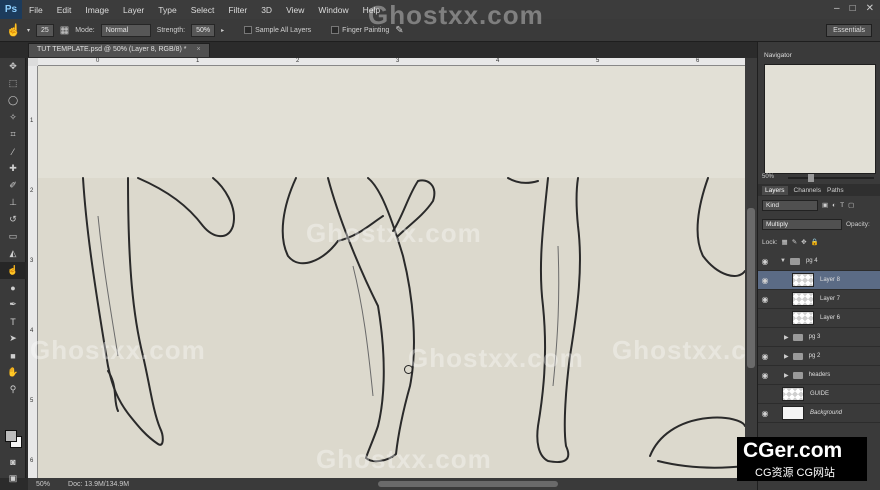 The image size is (880, 490). Describe the element at coordinates (794, 242) in the screenshot. I see `lock-paint-icon: ✎` at that location.